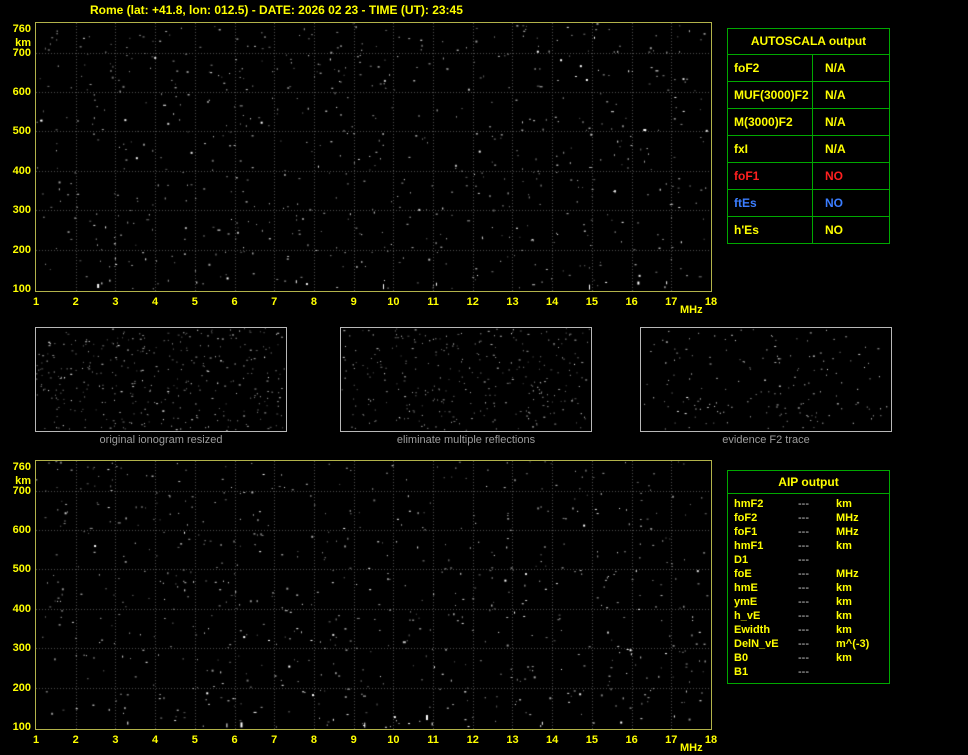 The image size is (968, 755). Describe the element at coordinates (466, 379) in the screenshot. I see `eliminate-reflections-canvas` at that location.